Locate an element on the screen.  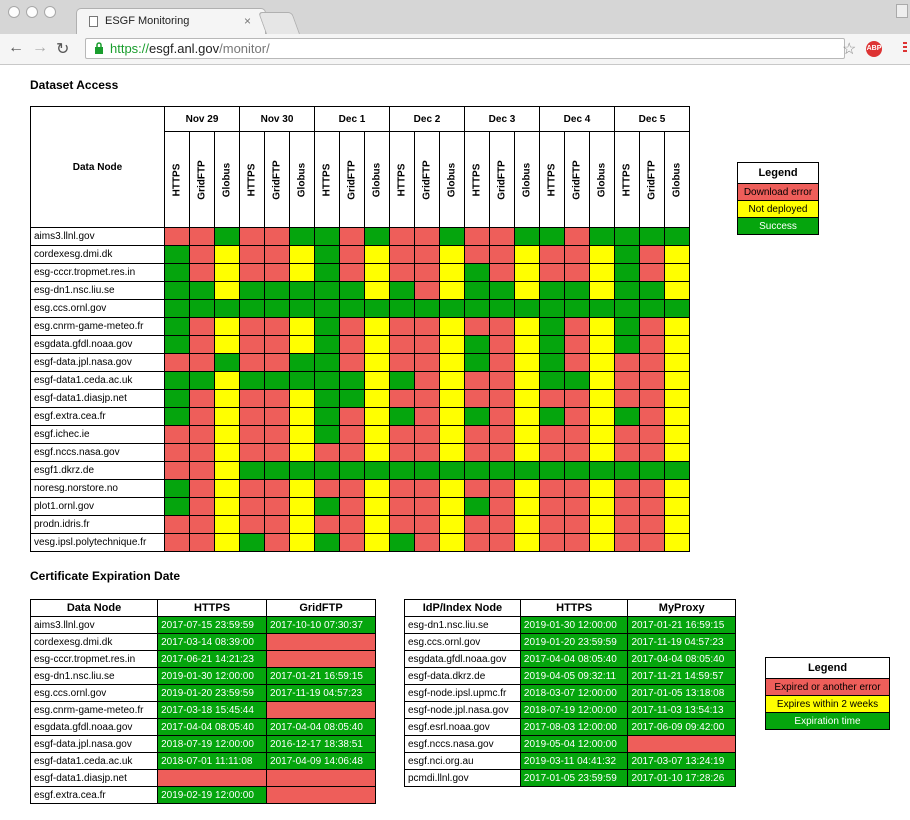
table-row: esgf-data1.diasjp.net is located at coordinates (202, 778).